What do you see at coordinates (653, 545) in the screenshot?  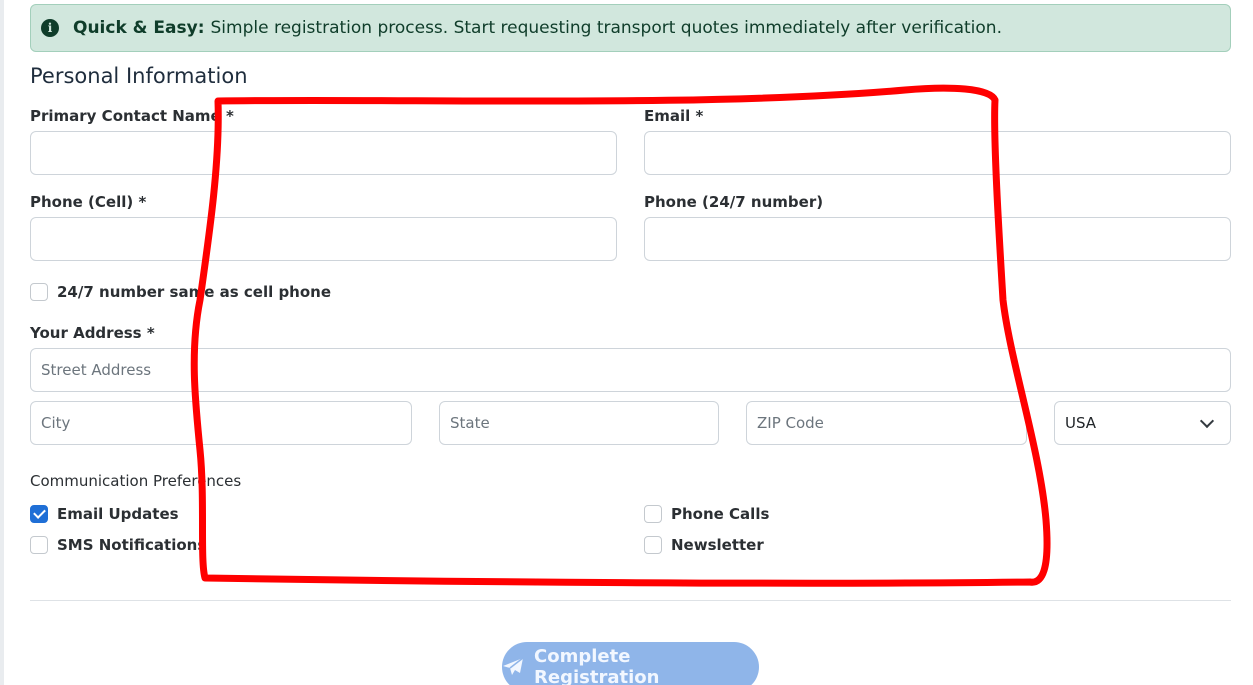 I see `newsletter-checkbox` at bounding box center [653, 545].